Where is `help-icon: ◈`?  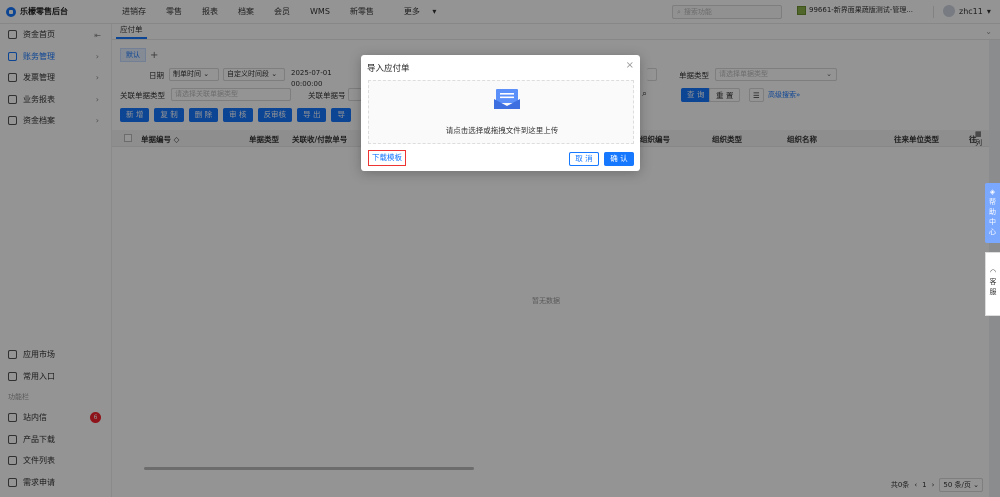 help-icon: ◈ is located at coordinates (992, 192).